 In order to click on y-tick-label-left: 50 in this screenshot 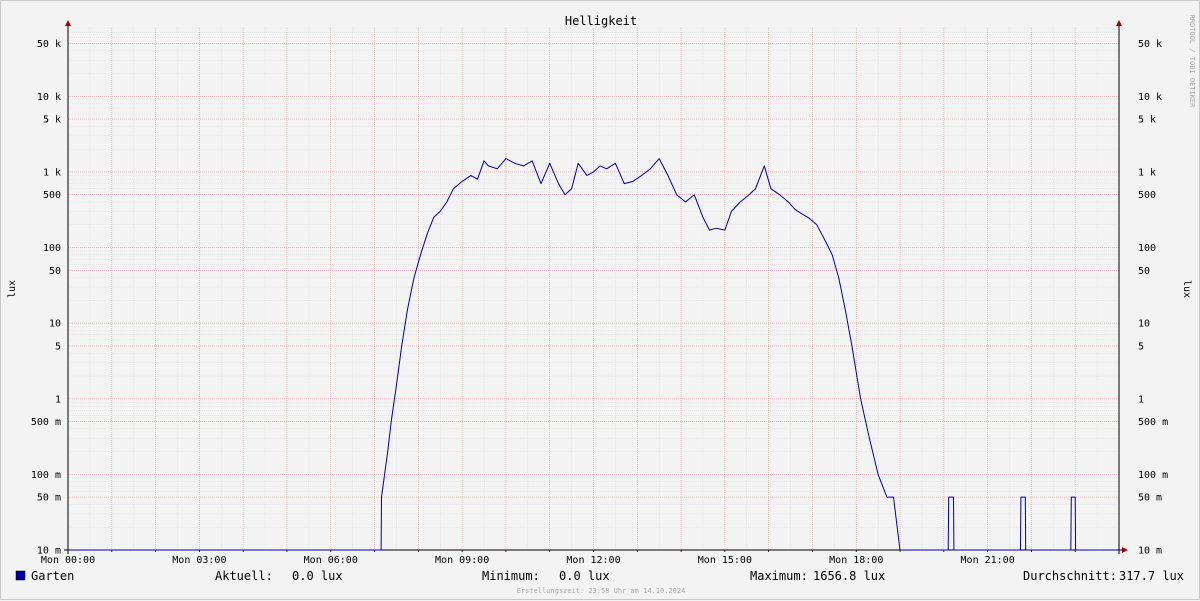, I will do `click(55, 271)`.